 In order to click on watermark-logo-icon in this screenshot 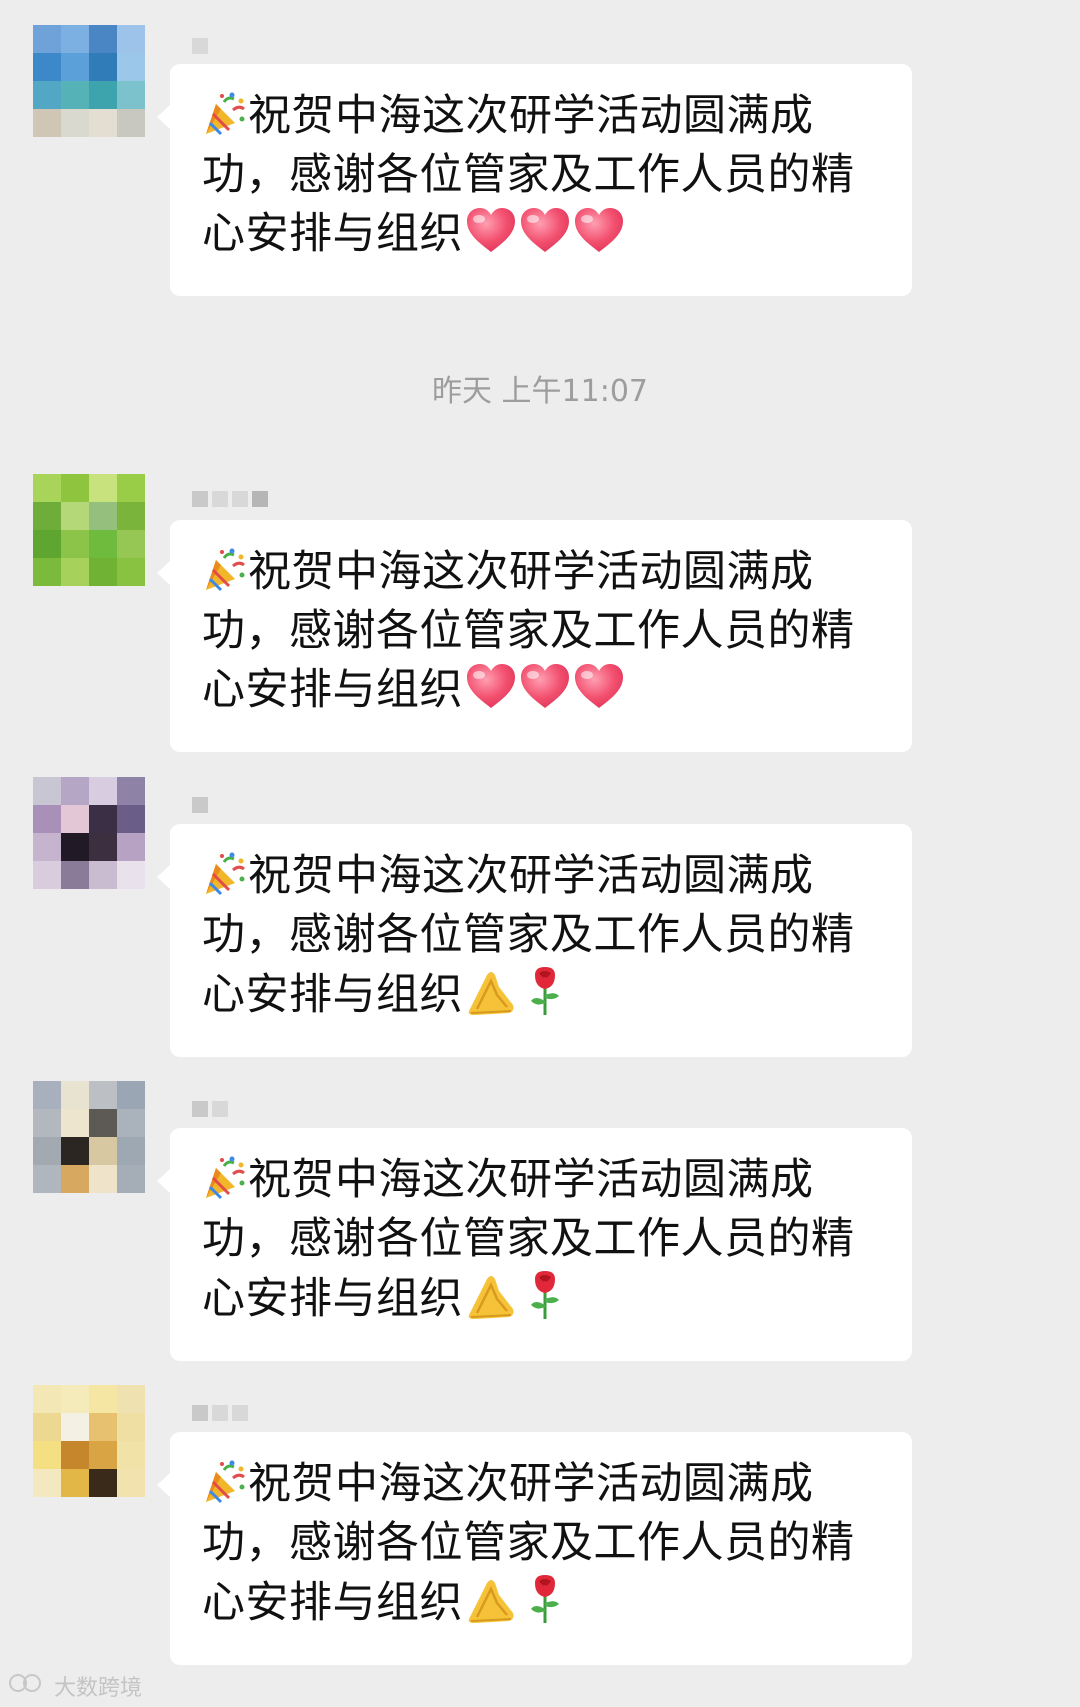, I will do `click(28, 1686)`.